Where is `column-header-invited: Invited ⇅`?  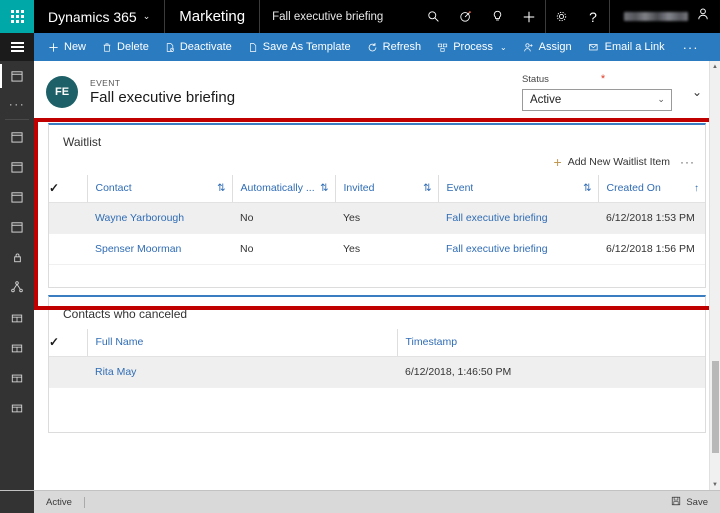 column-header-invited: Invited ⇅ is located at coordinates (386, 189).